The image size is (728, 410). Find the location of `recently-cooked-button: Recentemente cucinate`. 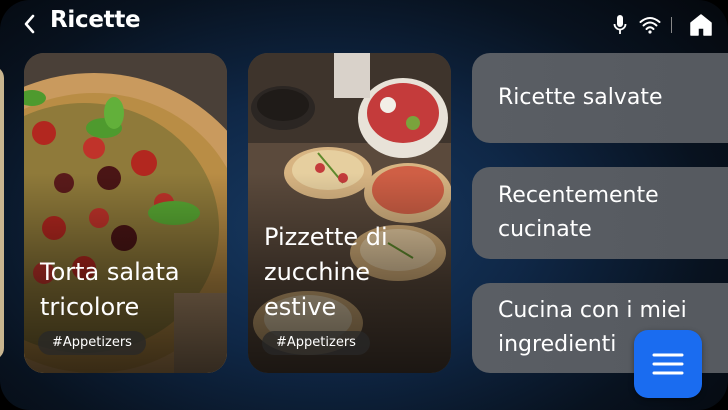

recently-cooked-button: Recentemente cucinate is located at coordinates (600, 213).